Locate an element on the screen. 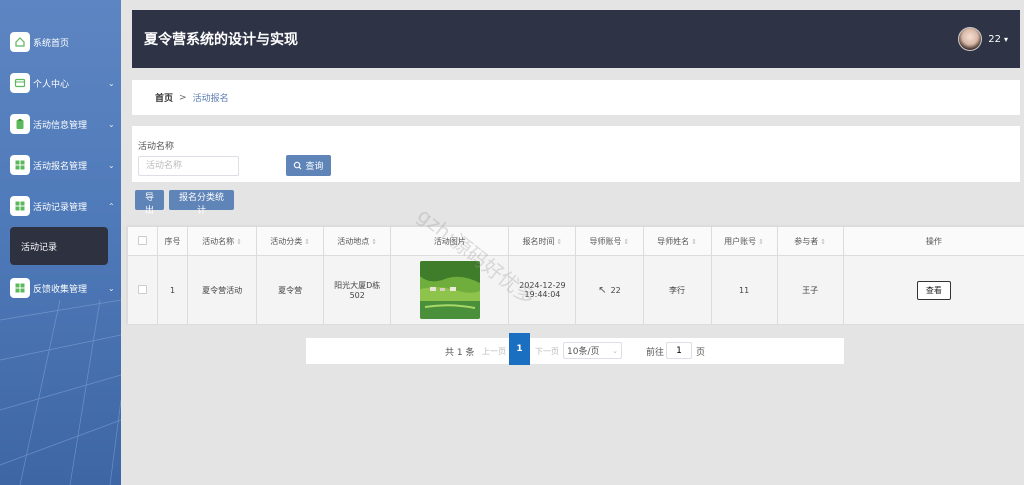 The width and height of the screenshot is (1024, 485). mouse-cursor-icon: ↖ is located at coordinates (602, 290).